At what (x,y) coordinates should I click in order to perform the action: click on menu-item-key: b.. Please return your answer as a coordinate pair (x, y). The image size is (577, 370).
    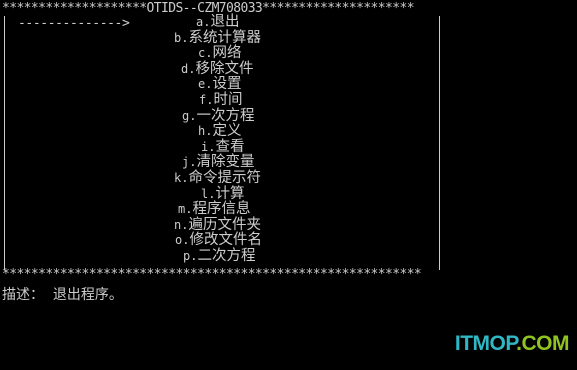
    Looking at the image, I should click on (181, 37).